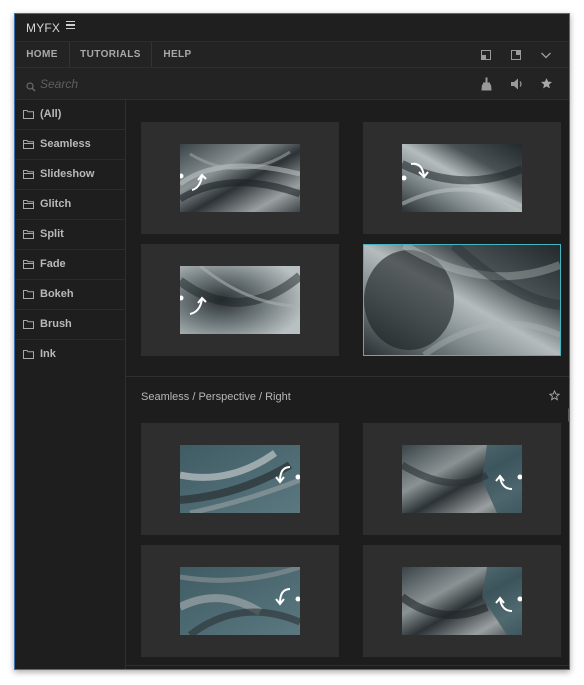  Describe the element at coordinates (347, 665) in the screenshot. I see `divider` at that location.